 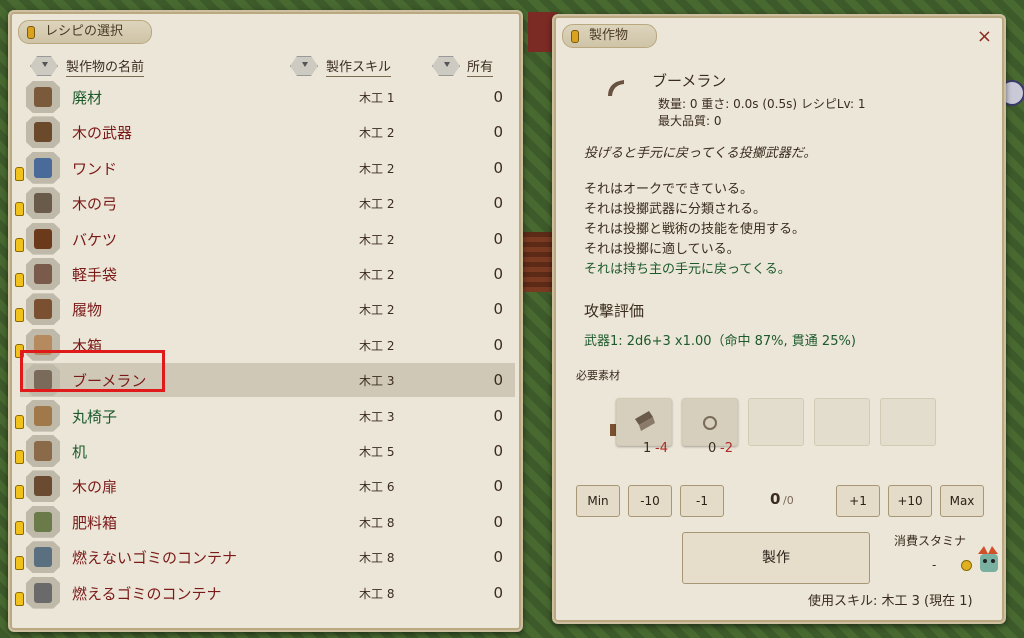 I want to click on craft-button: 製作, so click(x=776, y=558).